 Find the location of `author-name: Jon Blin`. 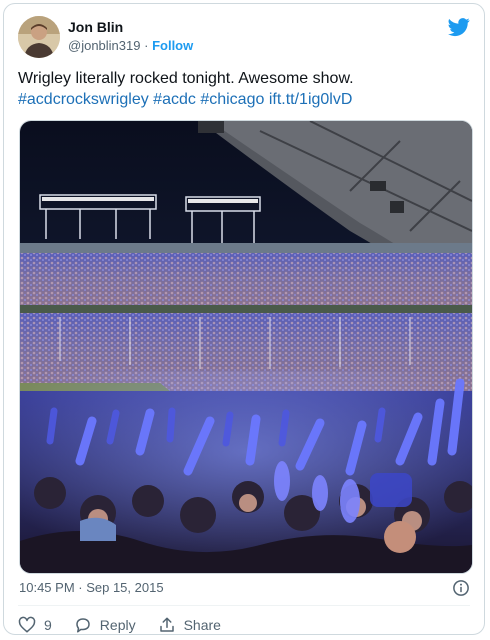

author-name: Jon Blin is located at coordinates (130, 27).